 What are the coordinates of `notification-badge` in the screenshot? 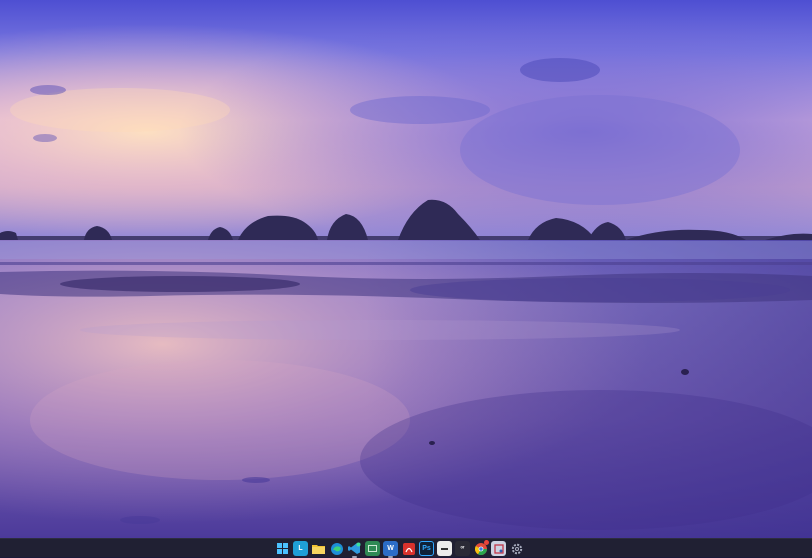 It's located at (486, 542).